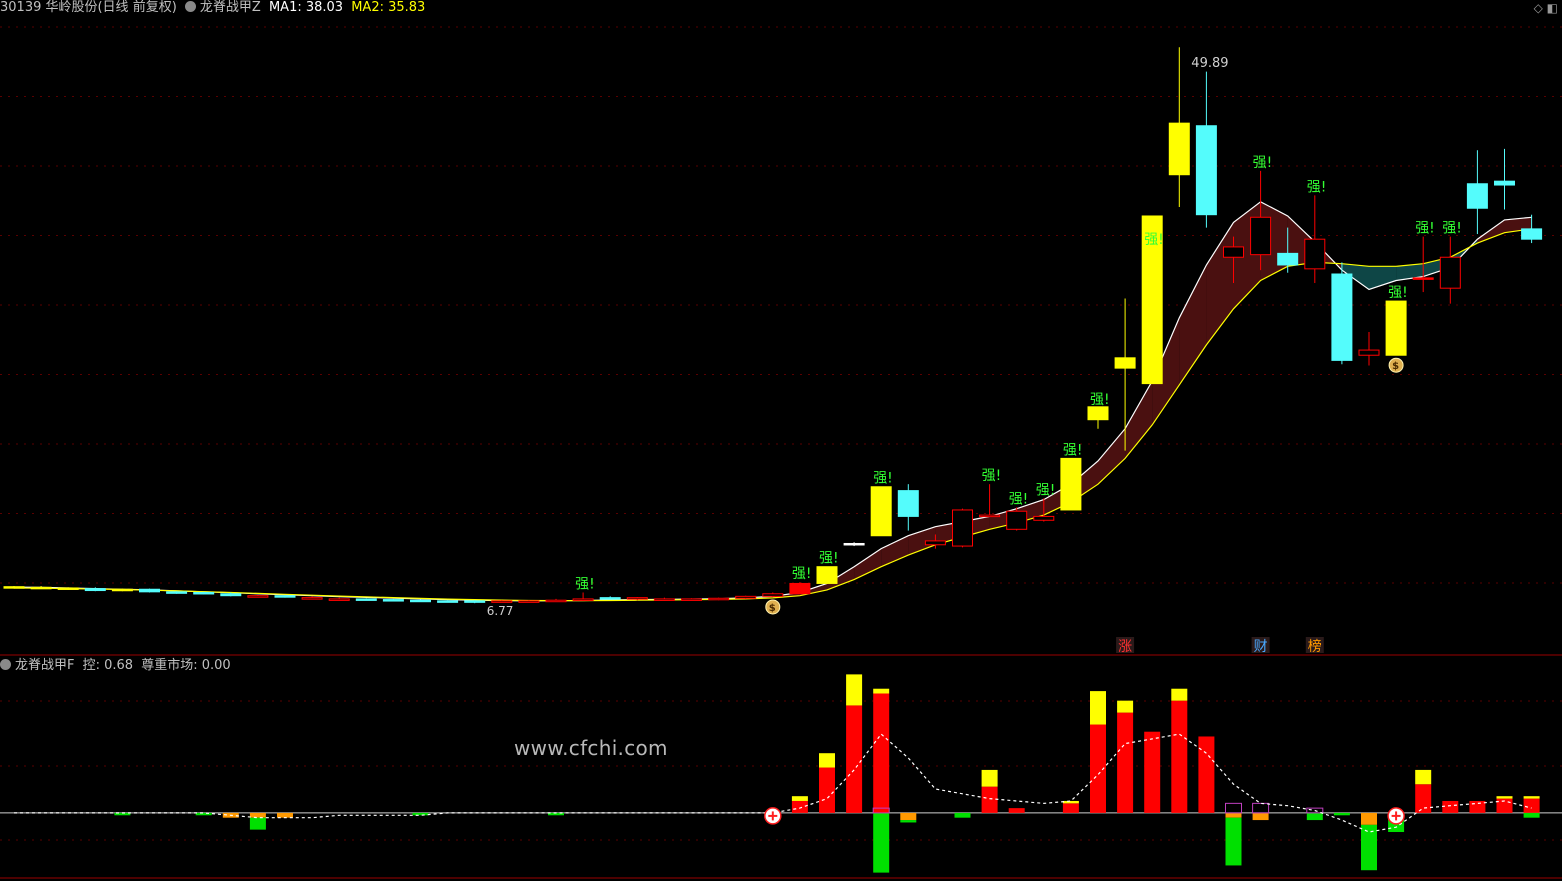 The image size is (1562, 881). I want to click on sub-header: 龙脊战甲F 控: 0.68 尊重市场: 0.00, so click(117, 666).